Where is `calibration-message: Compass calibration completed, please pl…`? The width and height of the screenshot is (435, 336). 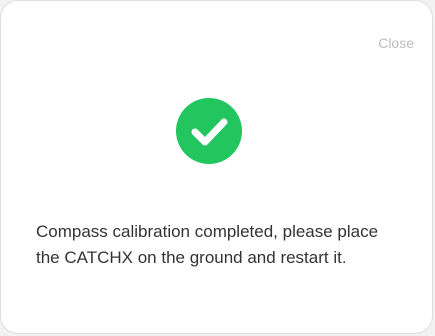
calibration-message: Compass calibration completed, please pl… is located at coordinates (207, 244).